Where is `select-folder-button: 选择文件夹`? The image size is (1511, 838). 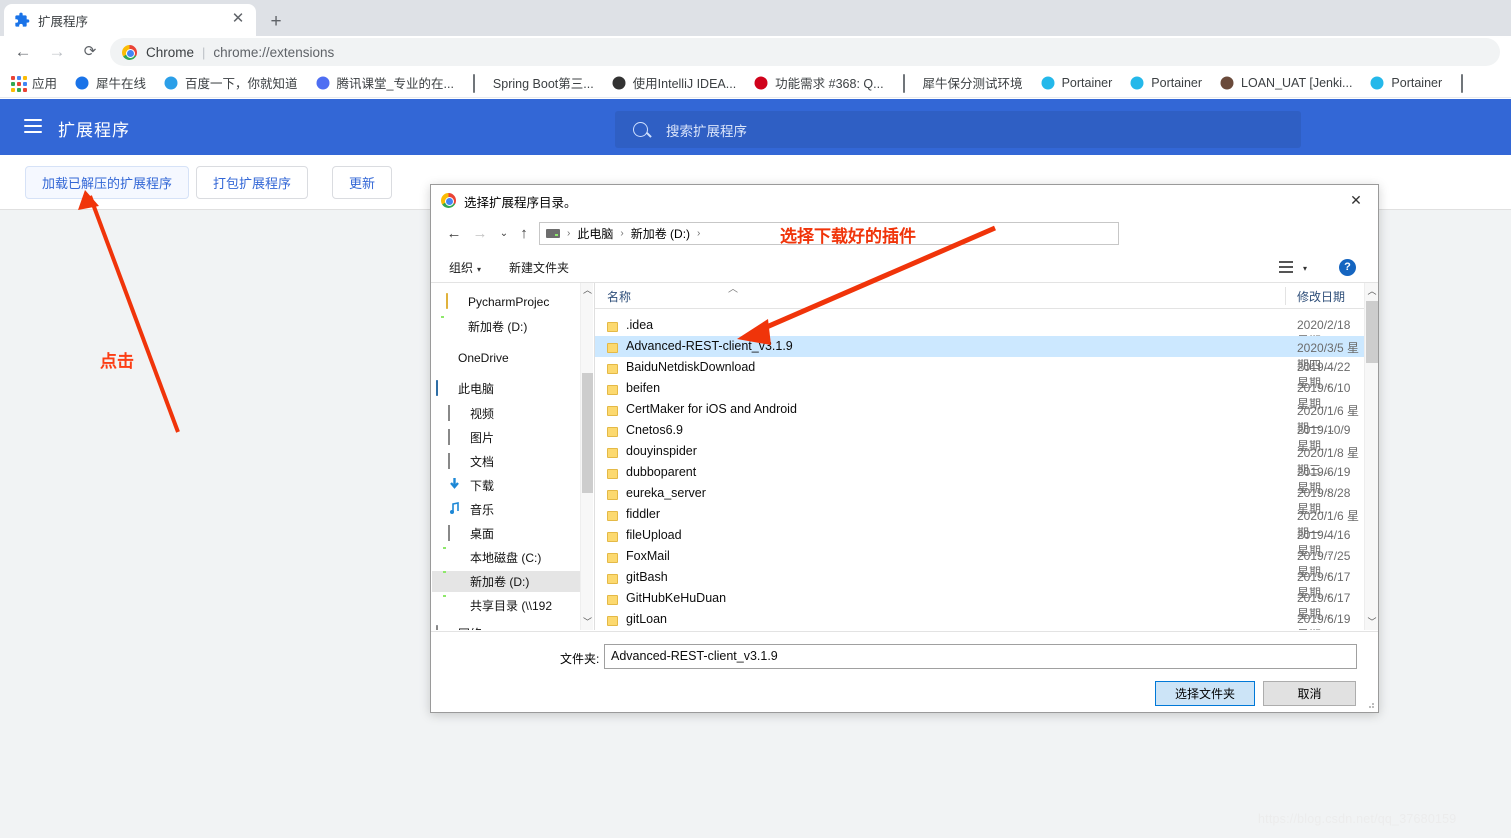
select-folder-button: 选择文件夹 is located at coordinates (1205, 693).